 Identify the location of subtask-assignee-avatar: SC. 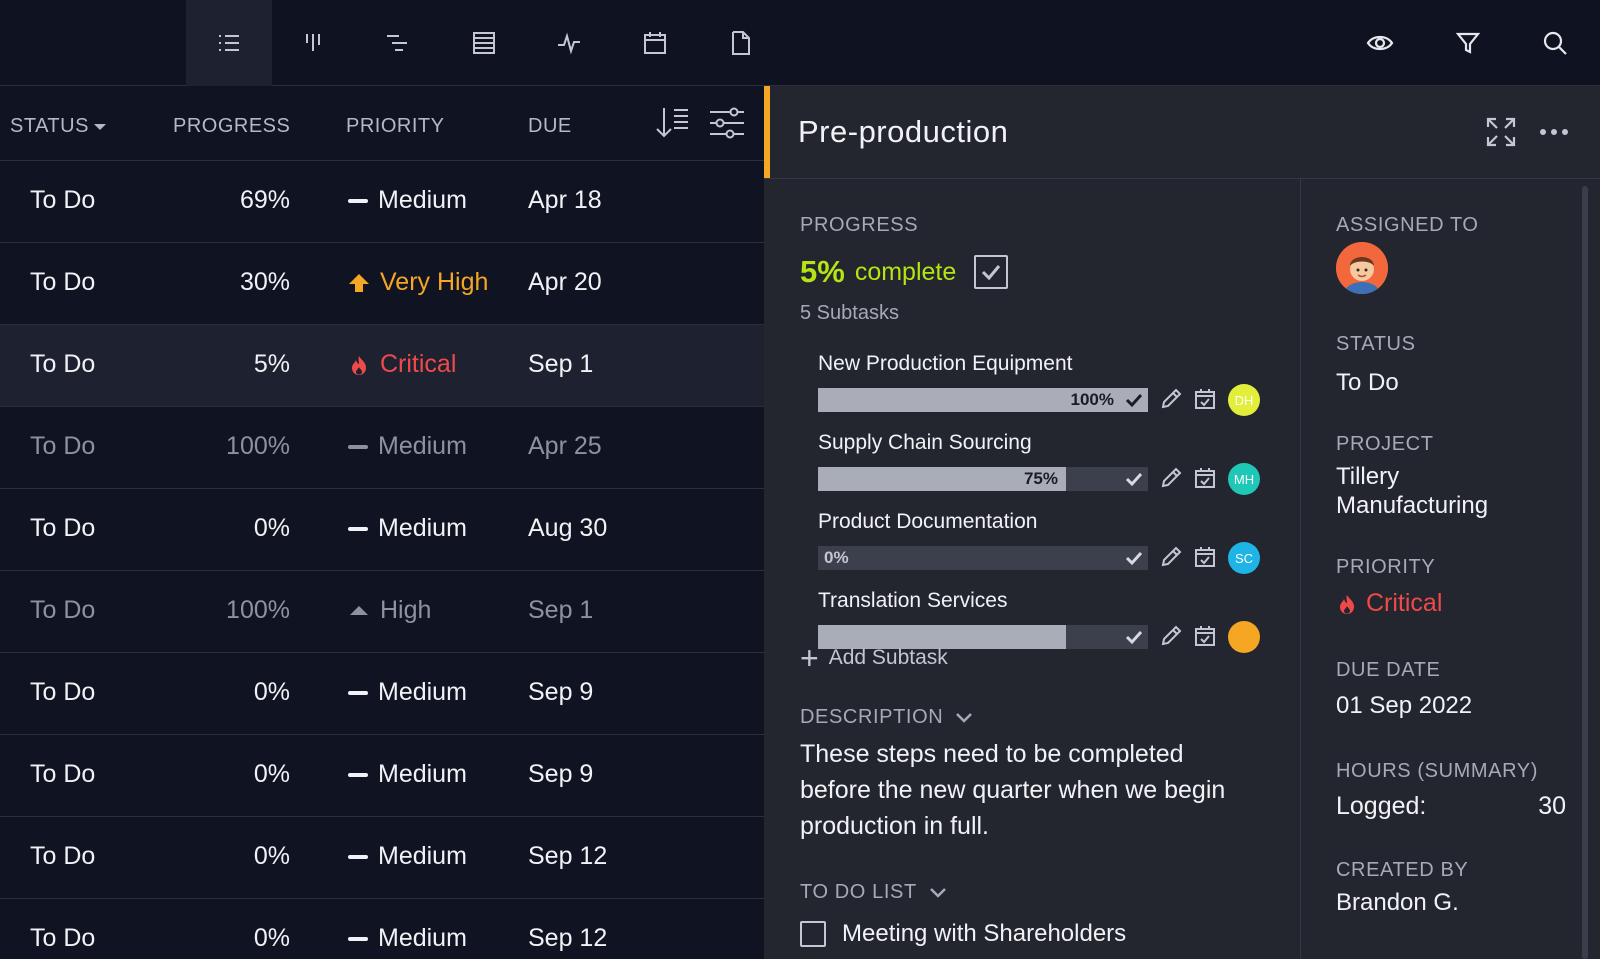
(1244, 558).